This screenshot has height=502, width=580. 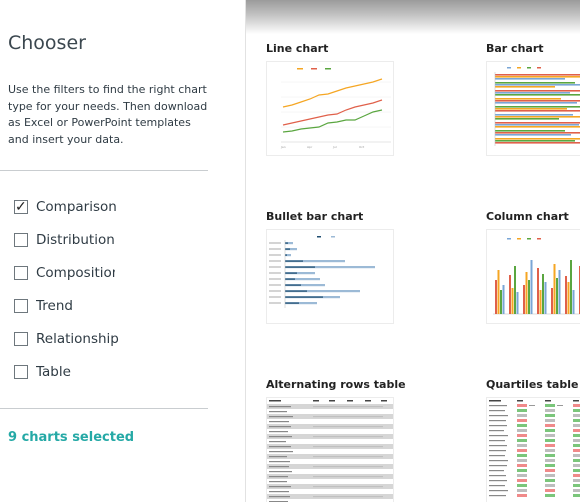 What do you see at coordinates (330, 449) in the screenshot?
I see `alternating-rows-table-thumbnail-icon` at bounding box center [330, 449].